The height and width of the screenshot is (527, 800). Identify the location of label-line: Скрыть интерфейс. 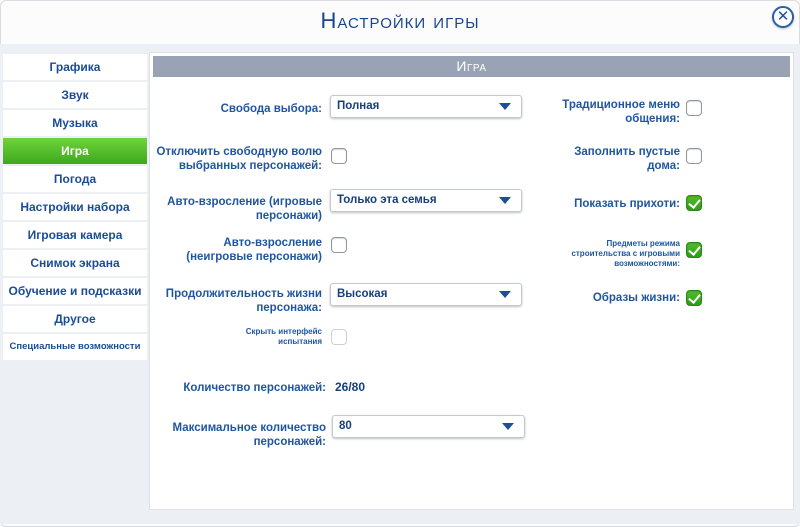
(283, 331).